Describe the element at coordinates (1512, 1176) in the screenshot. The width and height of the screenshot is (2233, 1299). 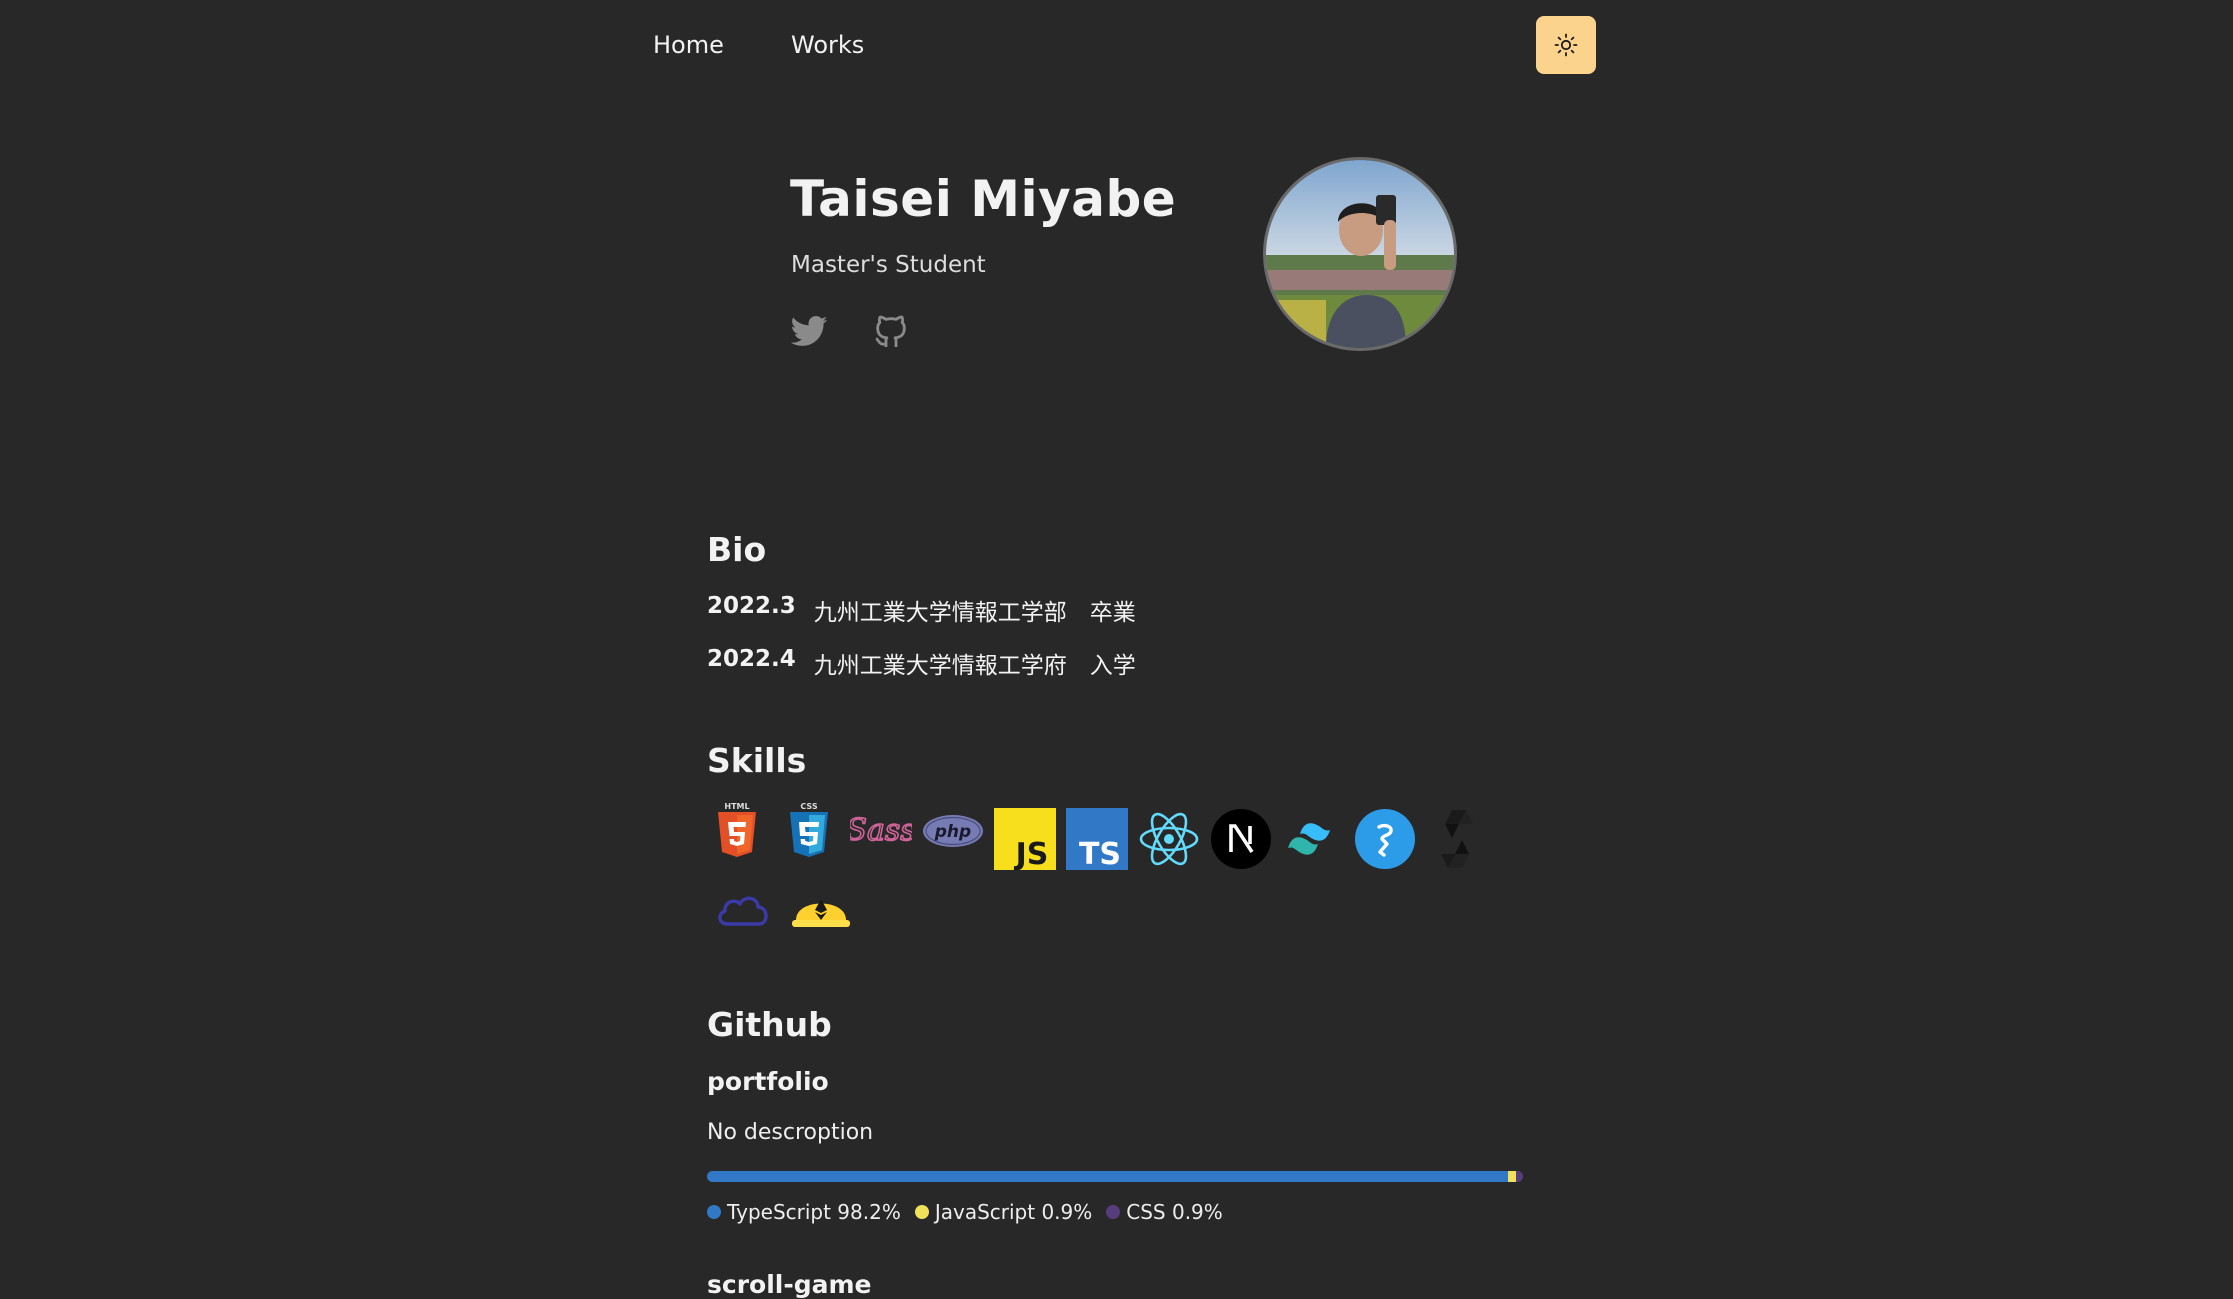
I see `language-bar-javascript` at that location.